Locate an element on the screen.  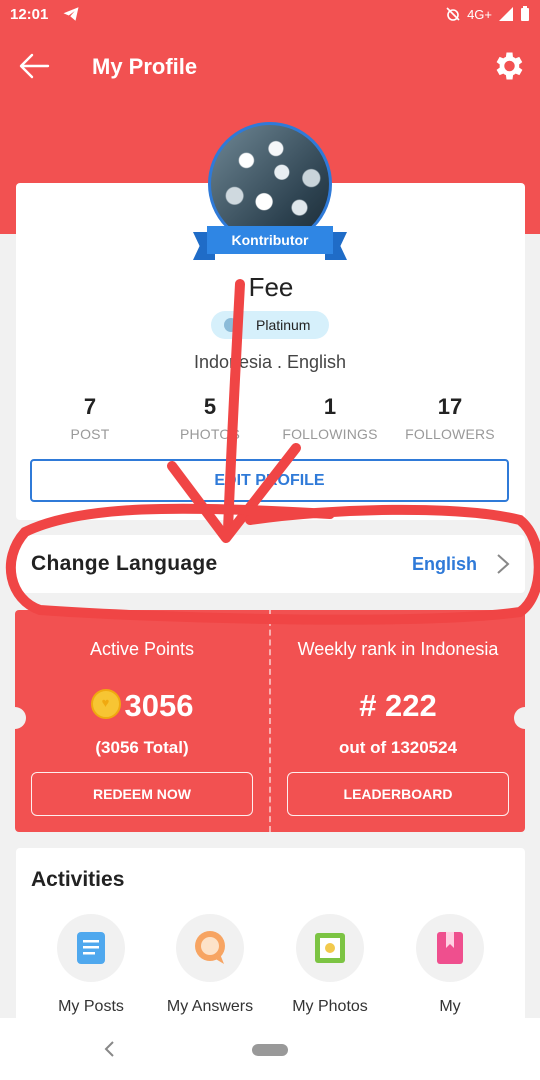
stat-followings: 1 FOLLOWINGS is located at coordinates (330, 422).